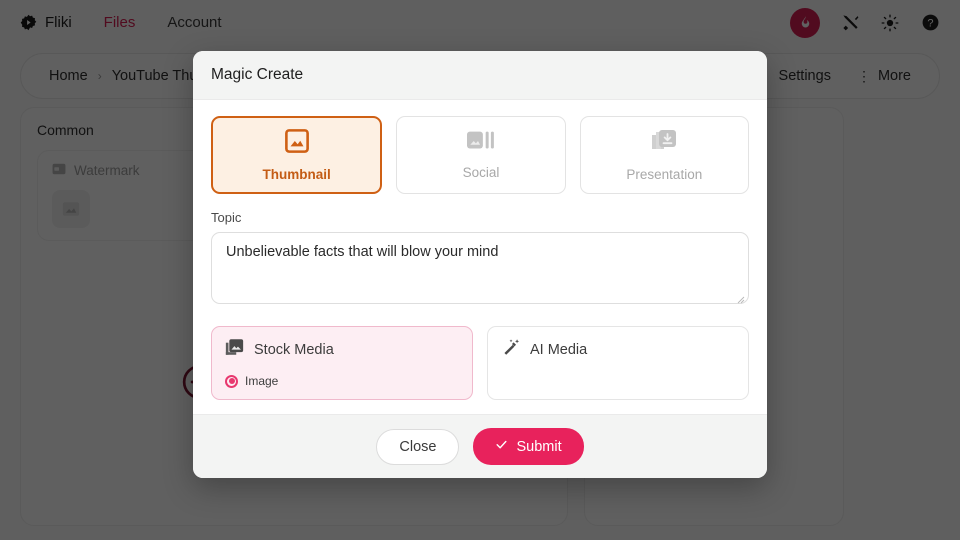 The height and width of the screenshot is (540, 960). Describe the element at coordinates (234, 349) in the screenshot. I see `stacked-images-icon` at that location.